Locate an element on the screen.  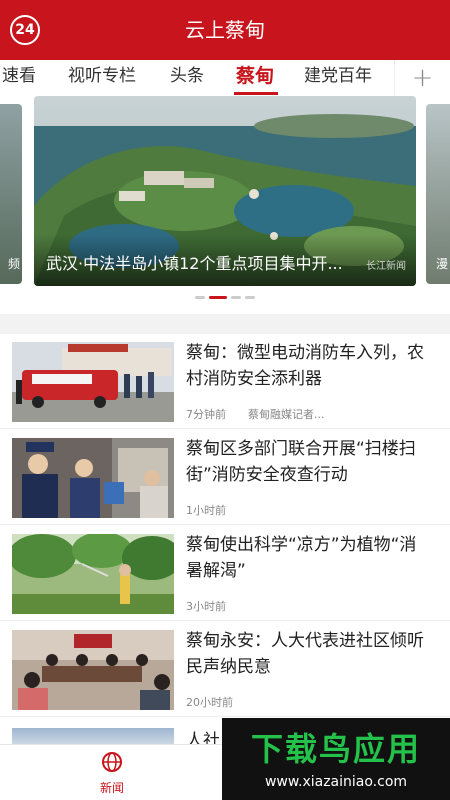
news-meta: 1小时前 is located at coordinates (206, 510).